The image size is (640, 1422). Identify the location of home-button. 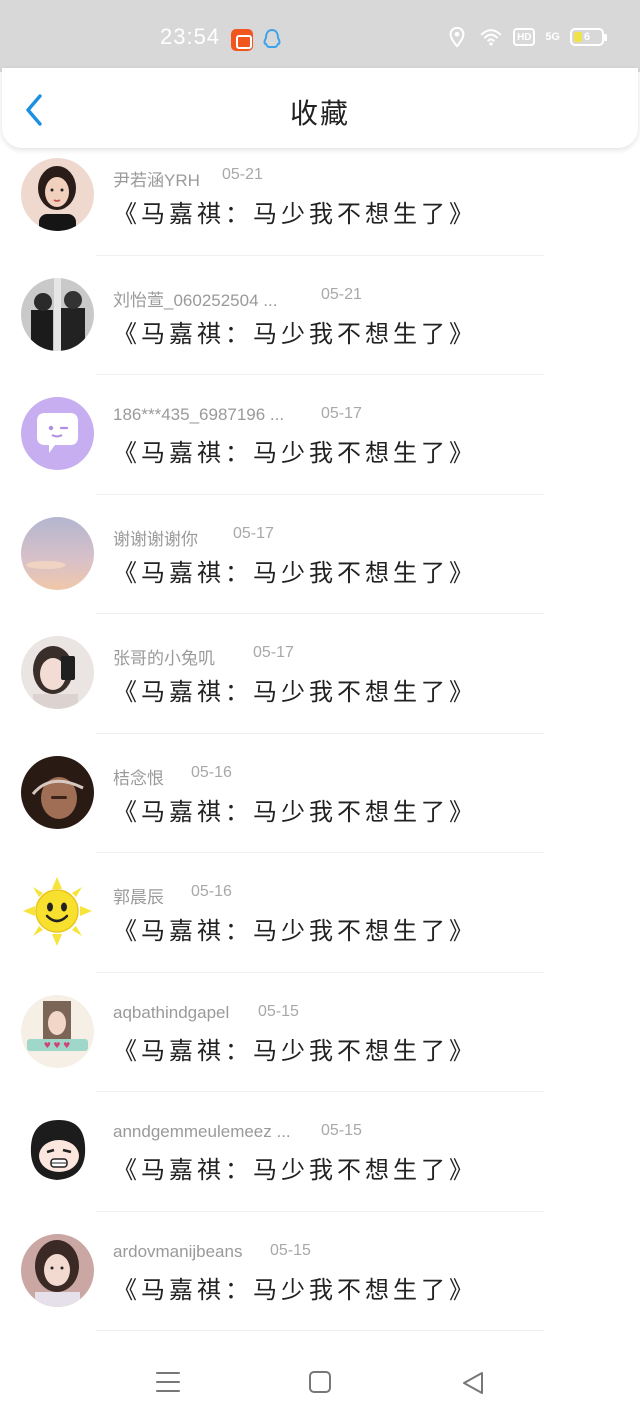
(320, 1382).